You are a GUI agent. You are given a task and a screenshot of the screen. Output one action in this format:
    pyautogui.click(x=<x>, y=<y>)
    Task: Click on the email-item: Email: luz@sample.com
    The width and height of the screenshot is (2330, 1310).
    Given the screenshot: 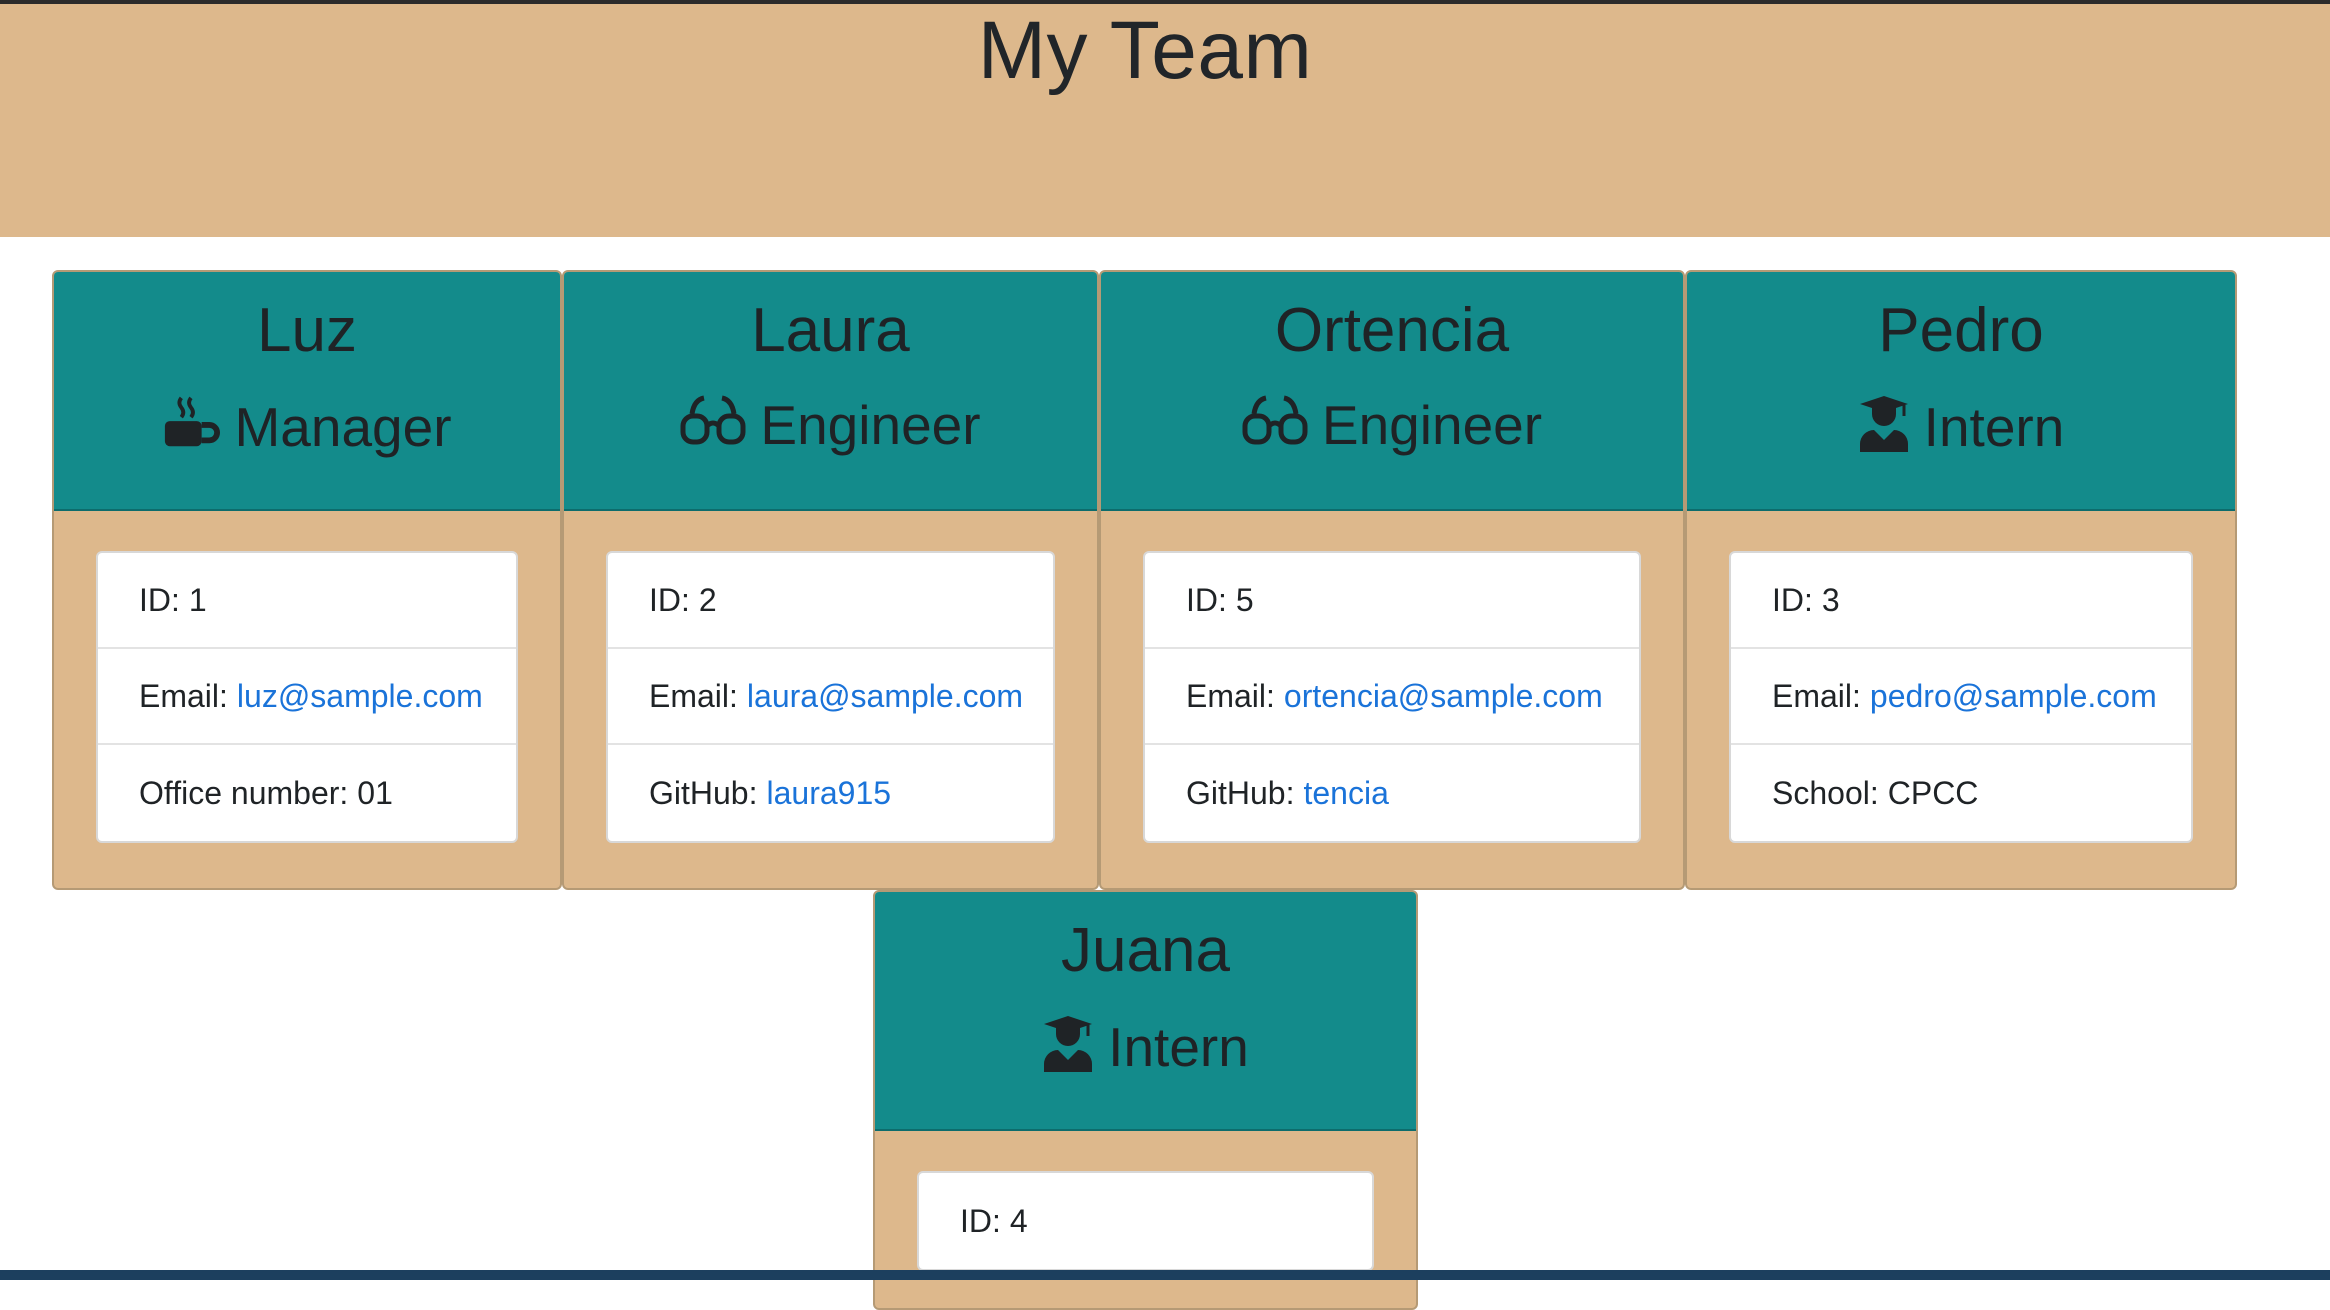 What is the action you would take?
    pyautogui.click(x=307, y=697)
    